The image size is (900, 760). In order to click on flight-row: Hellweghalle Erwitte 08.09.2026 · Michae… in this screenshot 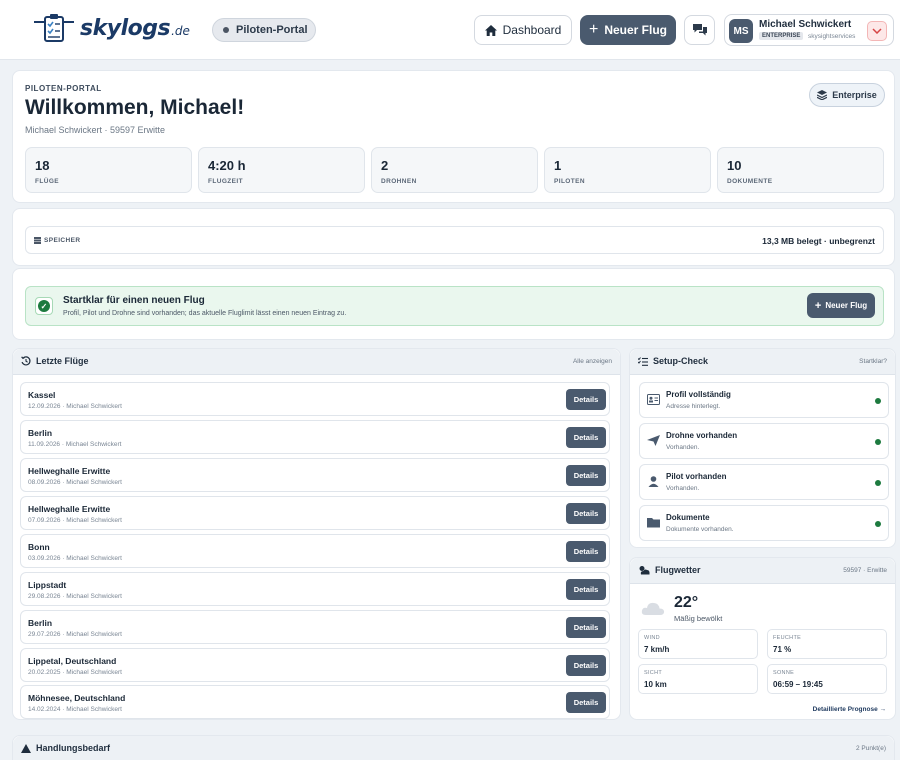, I will do `click(315, 475)`.